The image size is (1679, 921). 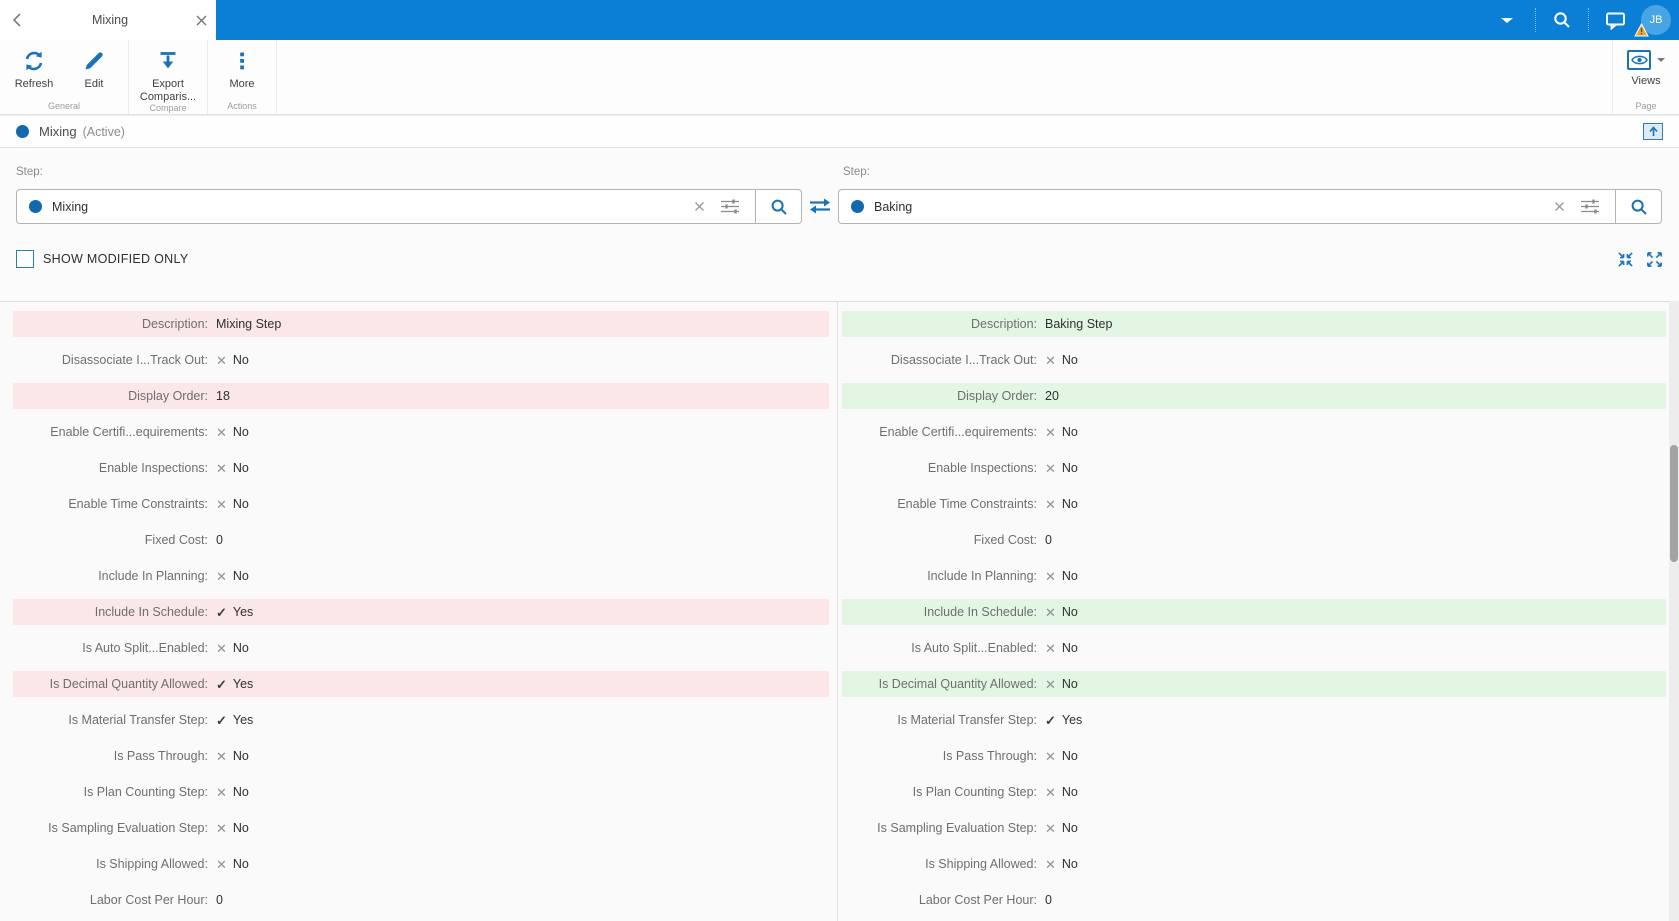 I want to click on compare-row: Fixed Cost: 0, so click(x=421, y=540).